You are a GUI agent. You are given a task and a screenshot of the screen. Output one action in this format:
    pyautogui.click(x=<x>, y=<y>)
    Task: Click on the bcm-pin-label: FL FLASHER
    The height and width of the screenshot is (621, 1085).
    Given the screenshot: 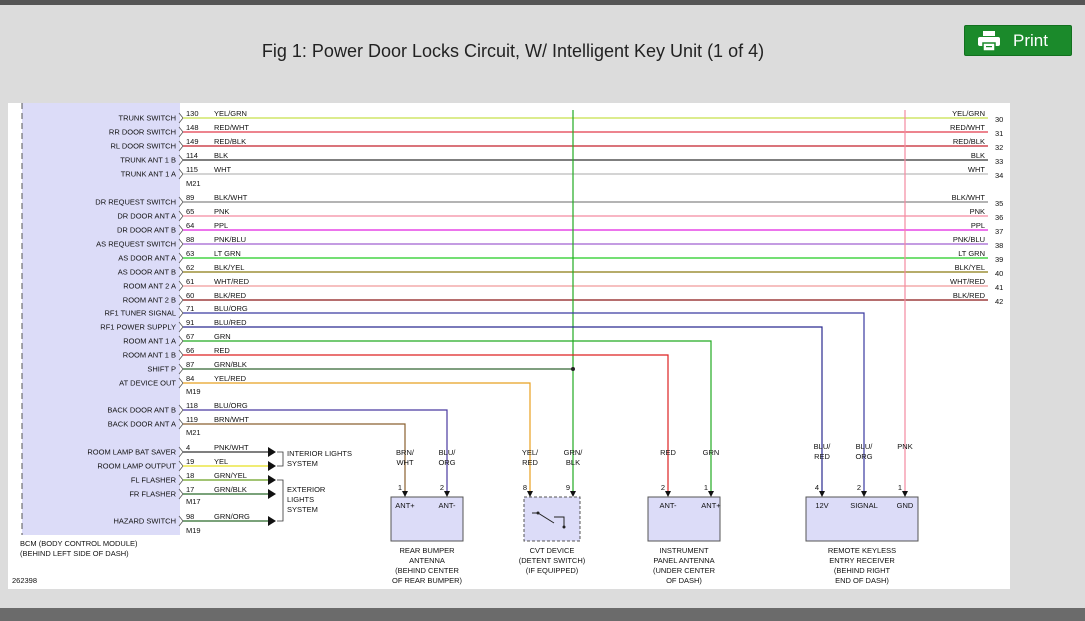 What is the action you would take?
    pyautogui.click(x=154, y=480)
    